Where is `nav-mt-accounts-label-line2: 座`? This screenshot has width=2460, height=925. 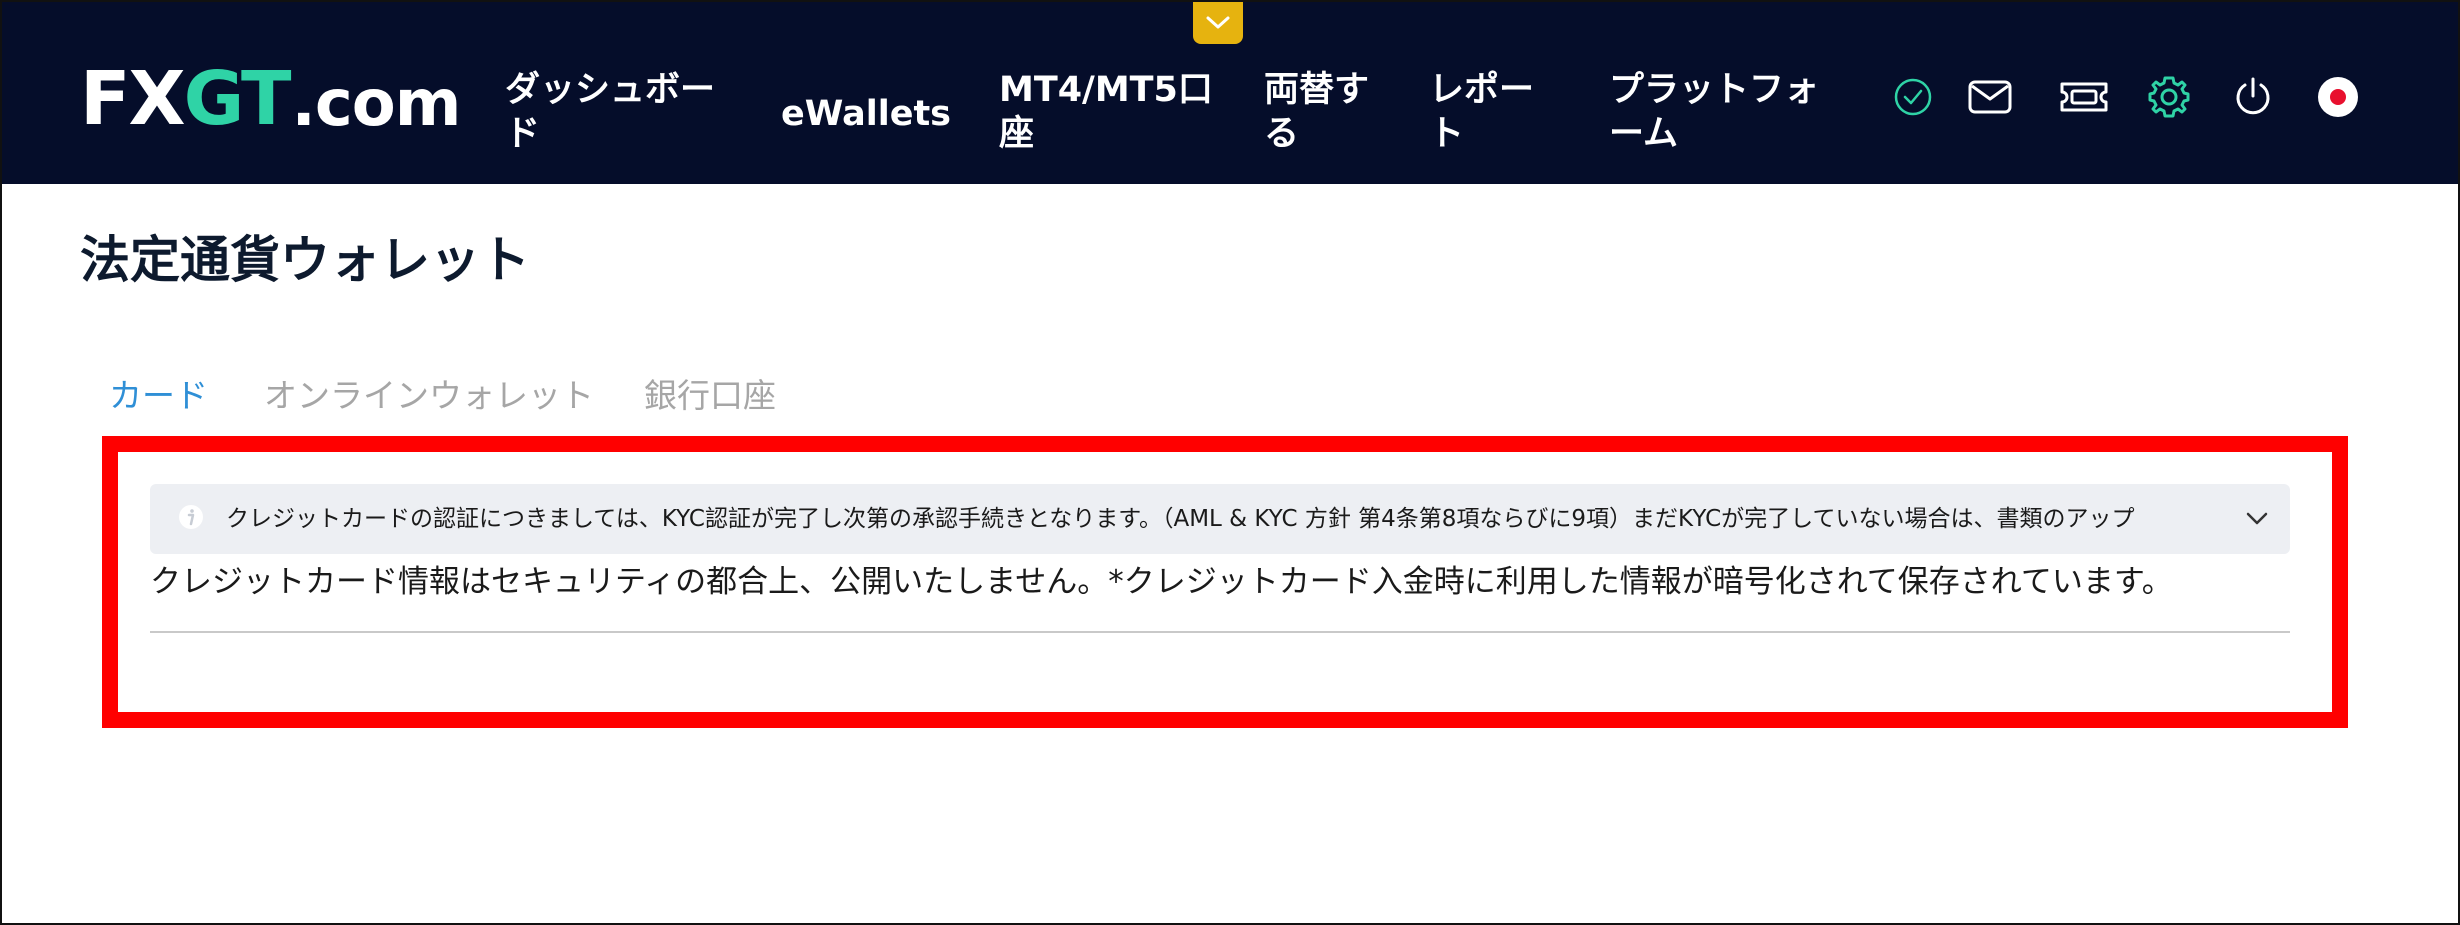
nav-mt-accounts-label-line2: 座 is located at coordinates (1017, 134).